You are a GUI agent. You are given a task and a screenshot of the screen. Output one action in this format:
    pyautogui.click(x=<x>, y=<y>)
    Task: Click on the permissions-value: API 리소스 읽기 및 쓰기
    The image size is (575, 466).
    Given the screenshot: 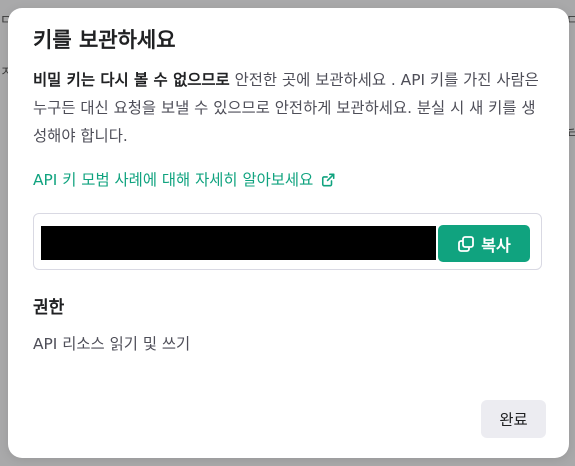 What is the action you would take?
    pyautogui.click(x=112, y=344)
    